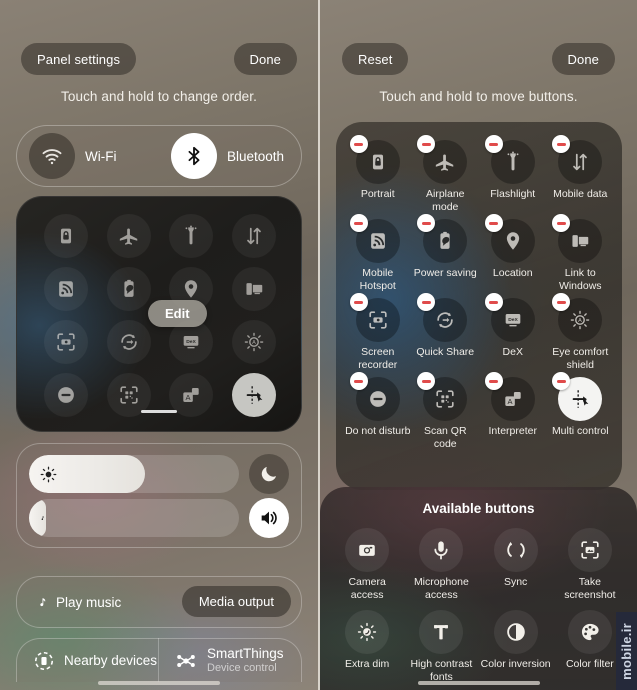  What do you see at coordinates (48, 474) in the screenshot?
I see `brightness-icon` at bounding box center [48, 474].